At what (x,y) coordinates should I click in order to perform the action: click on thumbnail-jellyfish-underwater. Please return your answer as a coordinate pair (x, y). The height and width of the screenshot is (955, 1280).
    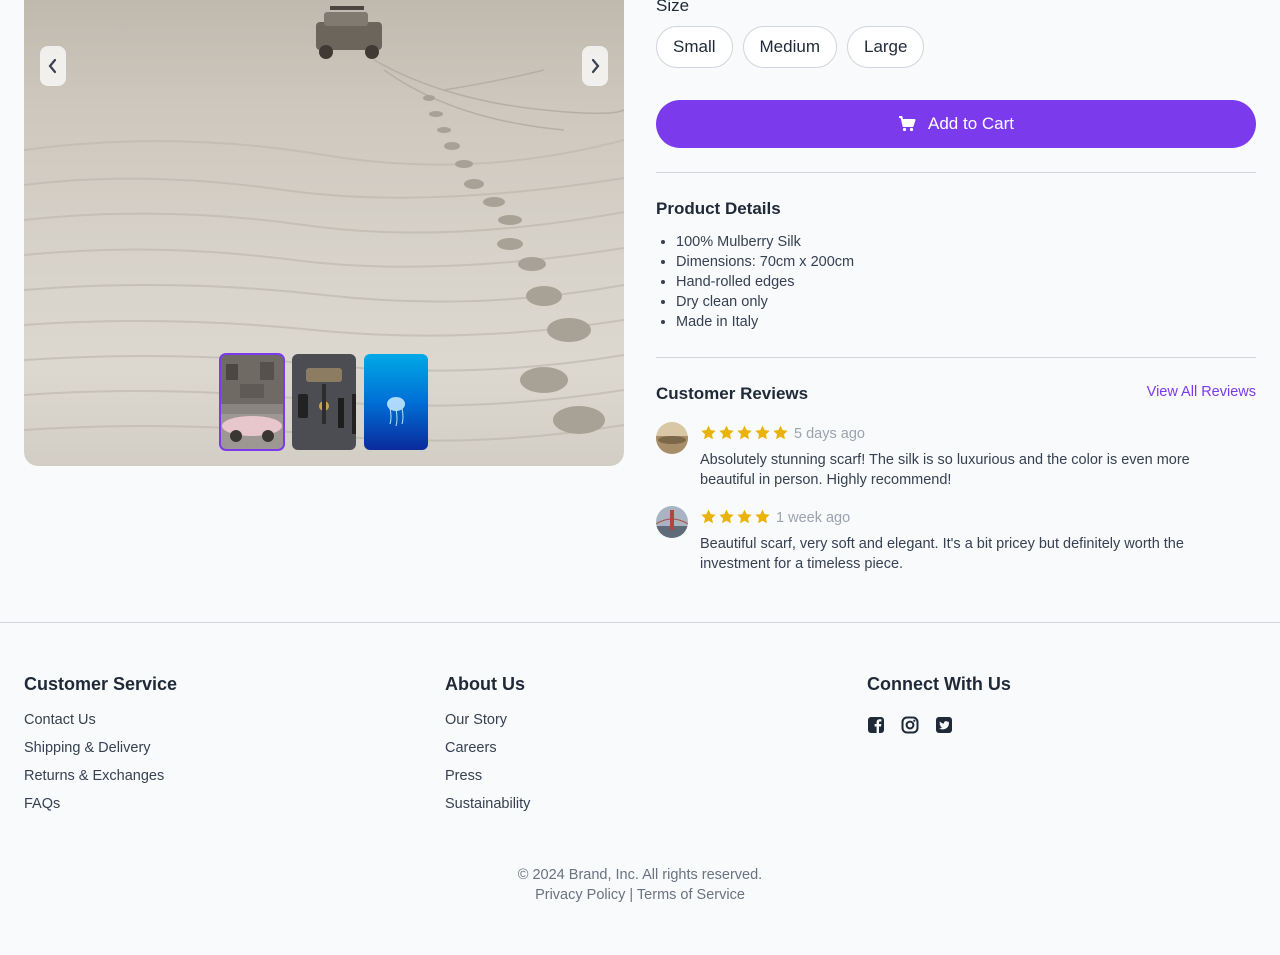
    Looking at the image, I should click on (396, 402).